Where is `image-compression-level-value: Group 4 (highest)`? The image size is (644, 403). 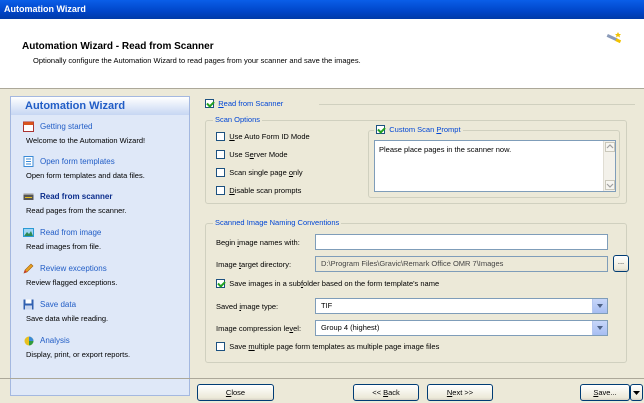 image-compression-level-value: Group 4 (highest) is located at coordinates (350, 327).